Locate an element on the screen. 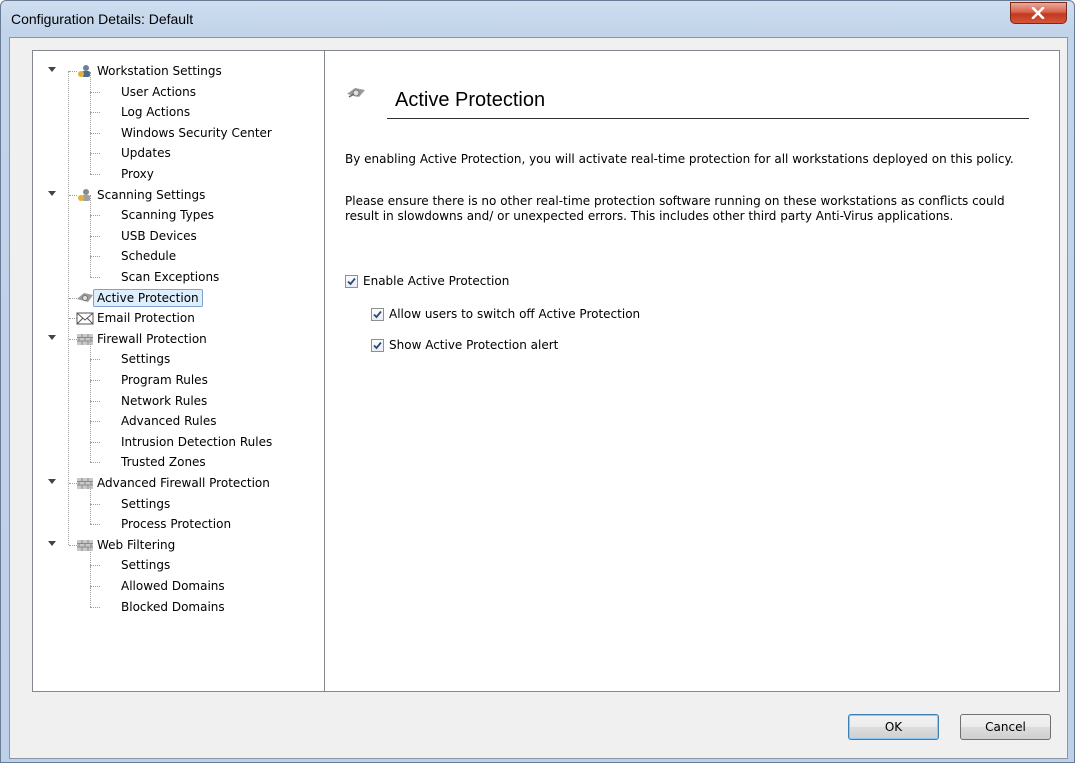  title-bar: Configuration Details: Default is located at coordinates (537, 19).